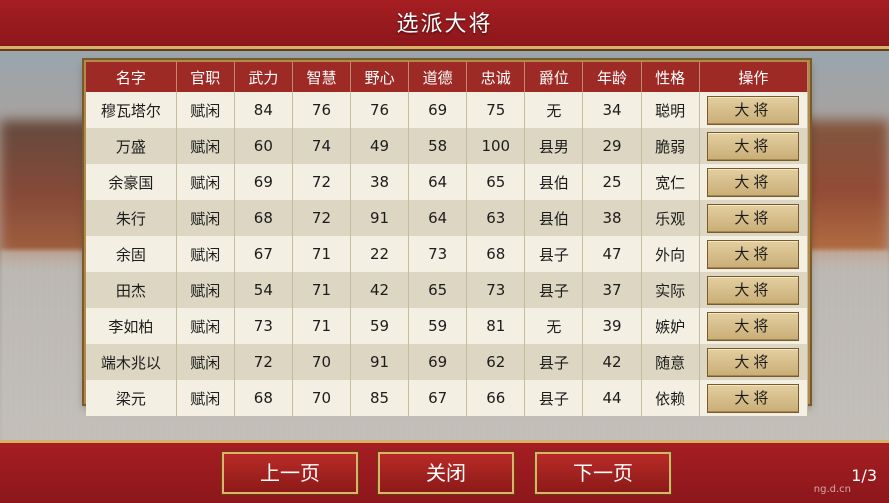 The height and width of the screenshot is (503, 889). Describe the element at coordinates (496, 77) in the screenshot. I see `header-loyalty: 忠诚` at that location.